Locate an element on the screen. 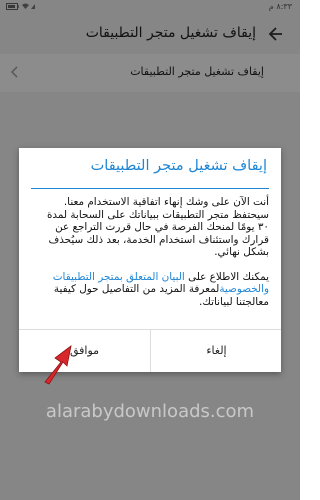  privacy-statement-link: البيان المتعلق بمتجر التطبيقات is located at coordinates (119, 277).